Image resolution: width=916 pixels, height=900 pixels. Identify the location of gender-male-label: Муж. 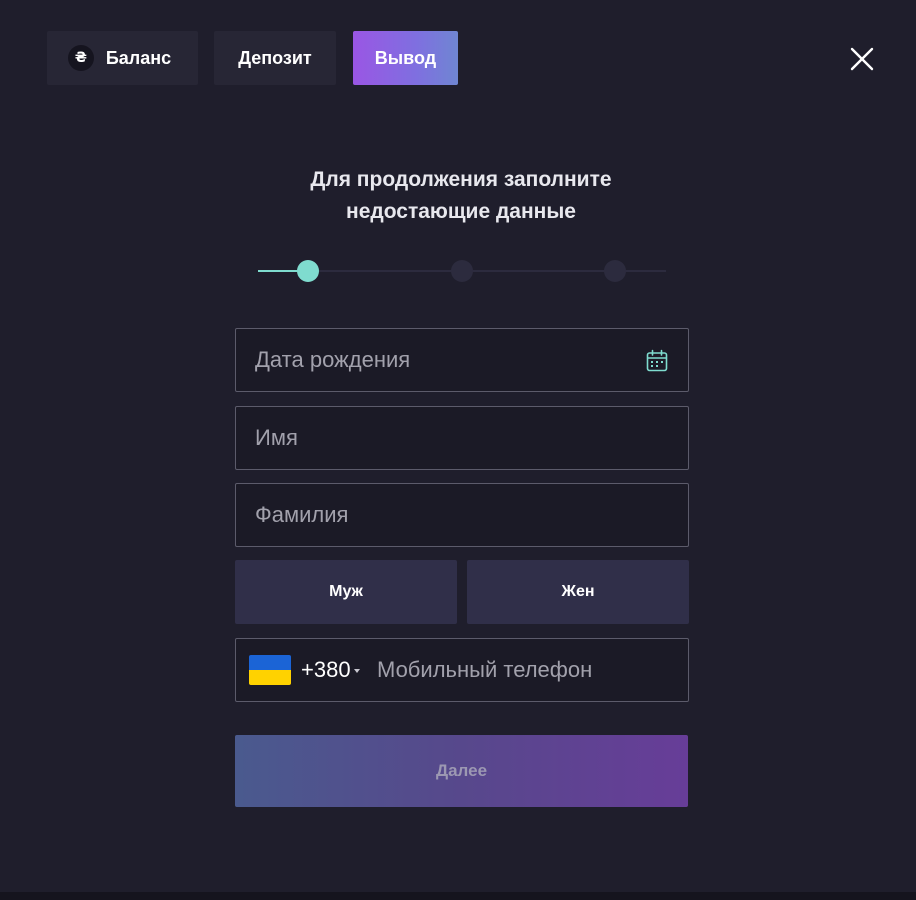
(346, 591).